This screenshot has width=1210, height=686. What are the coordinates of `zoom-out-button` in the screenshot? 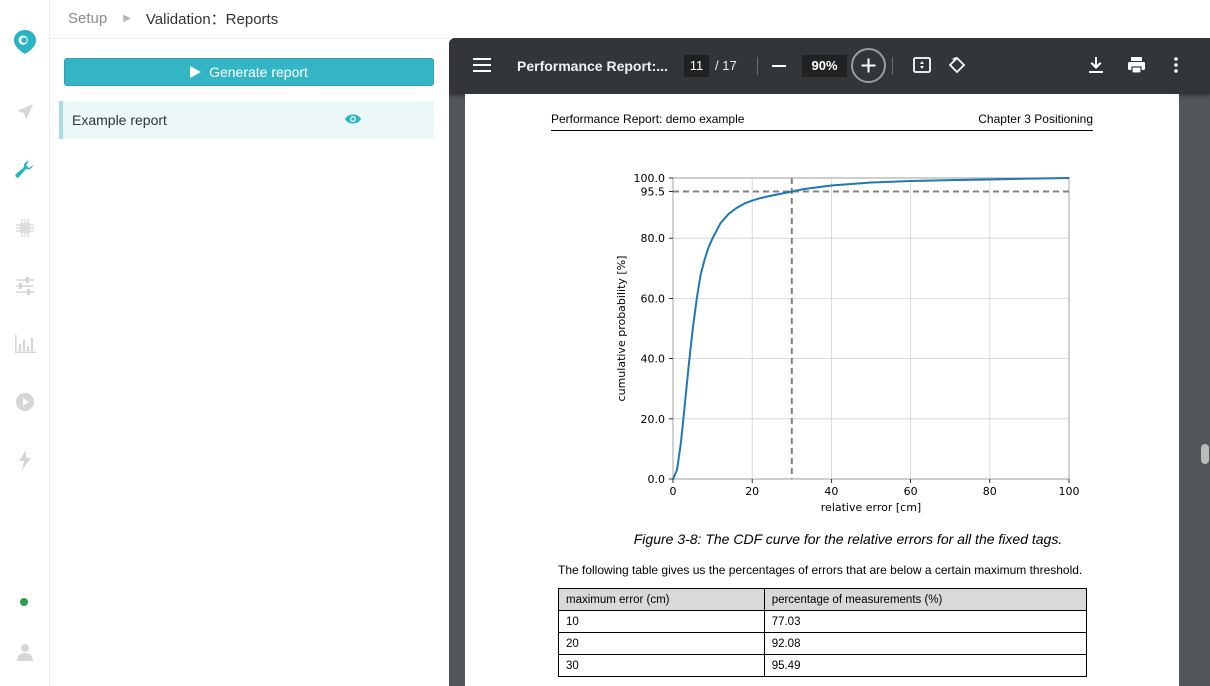 It's located at (779, 66).